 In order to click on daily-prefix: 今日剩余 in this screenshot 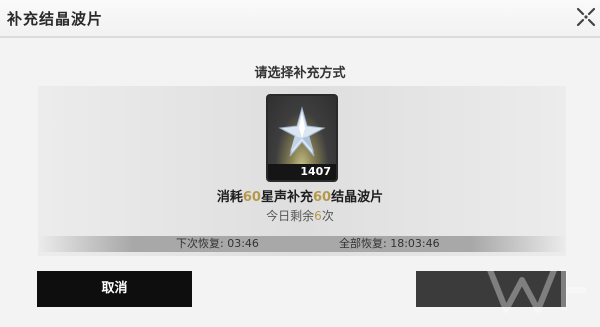, I will do `click(290, 216)`.